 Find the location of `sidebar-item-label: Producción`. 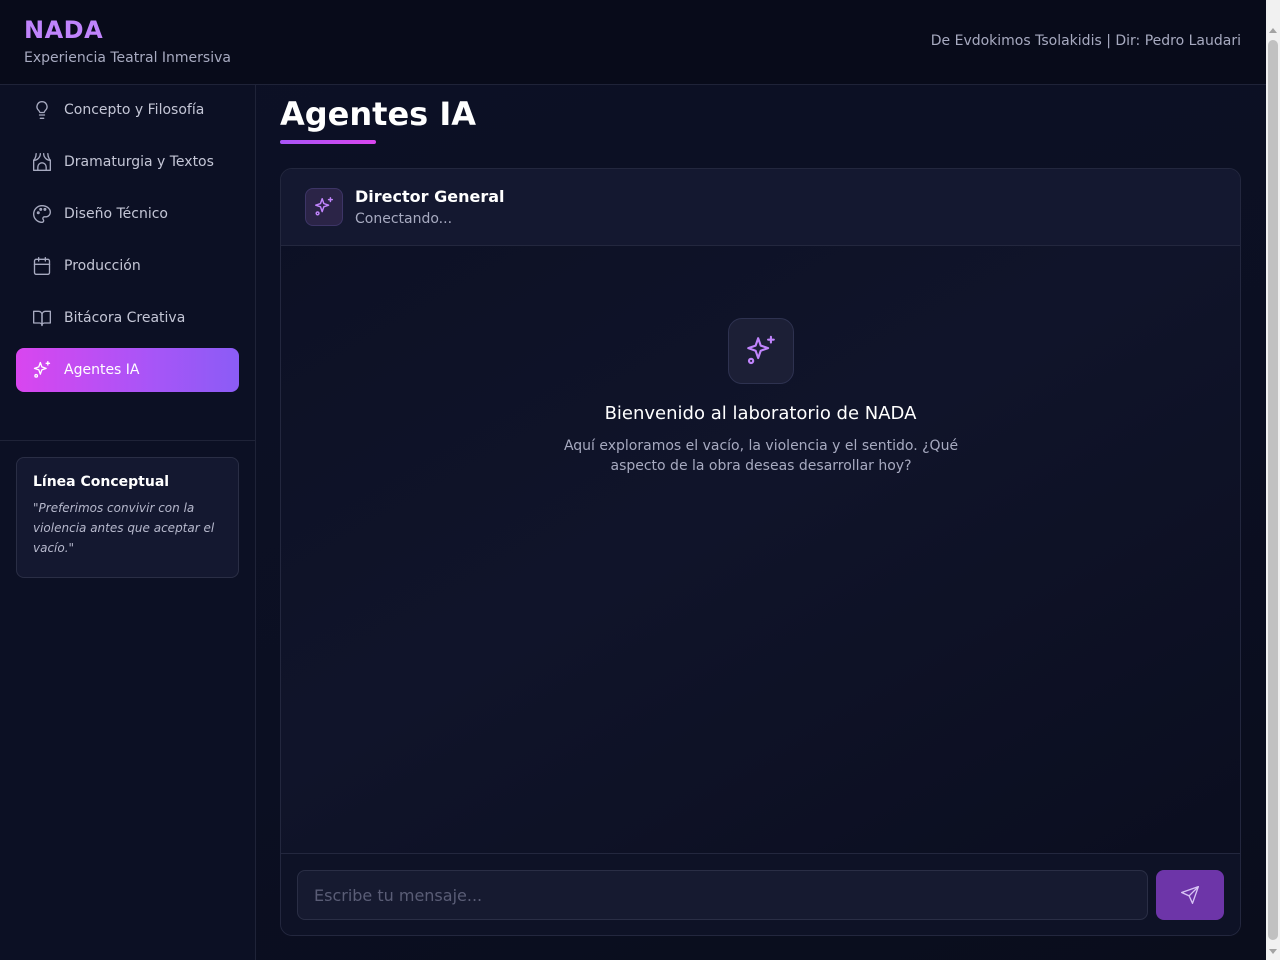

sidebar-item-label: Producción is located at coordinates (102, 266).